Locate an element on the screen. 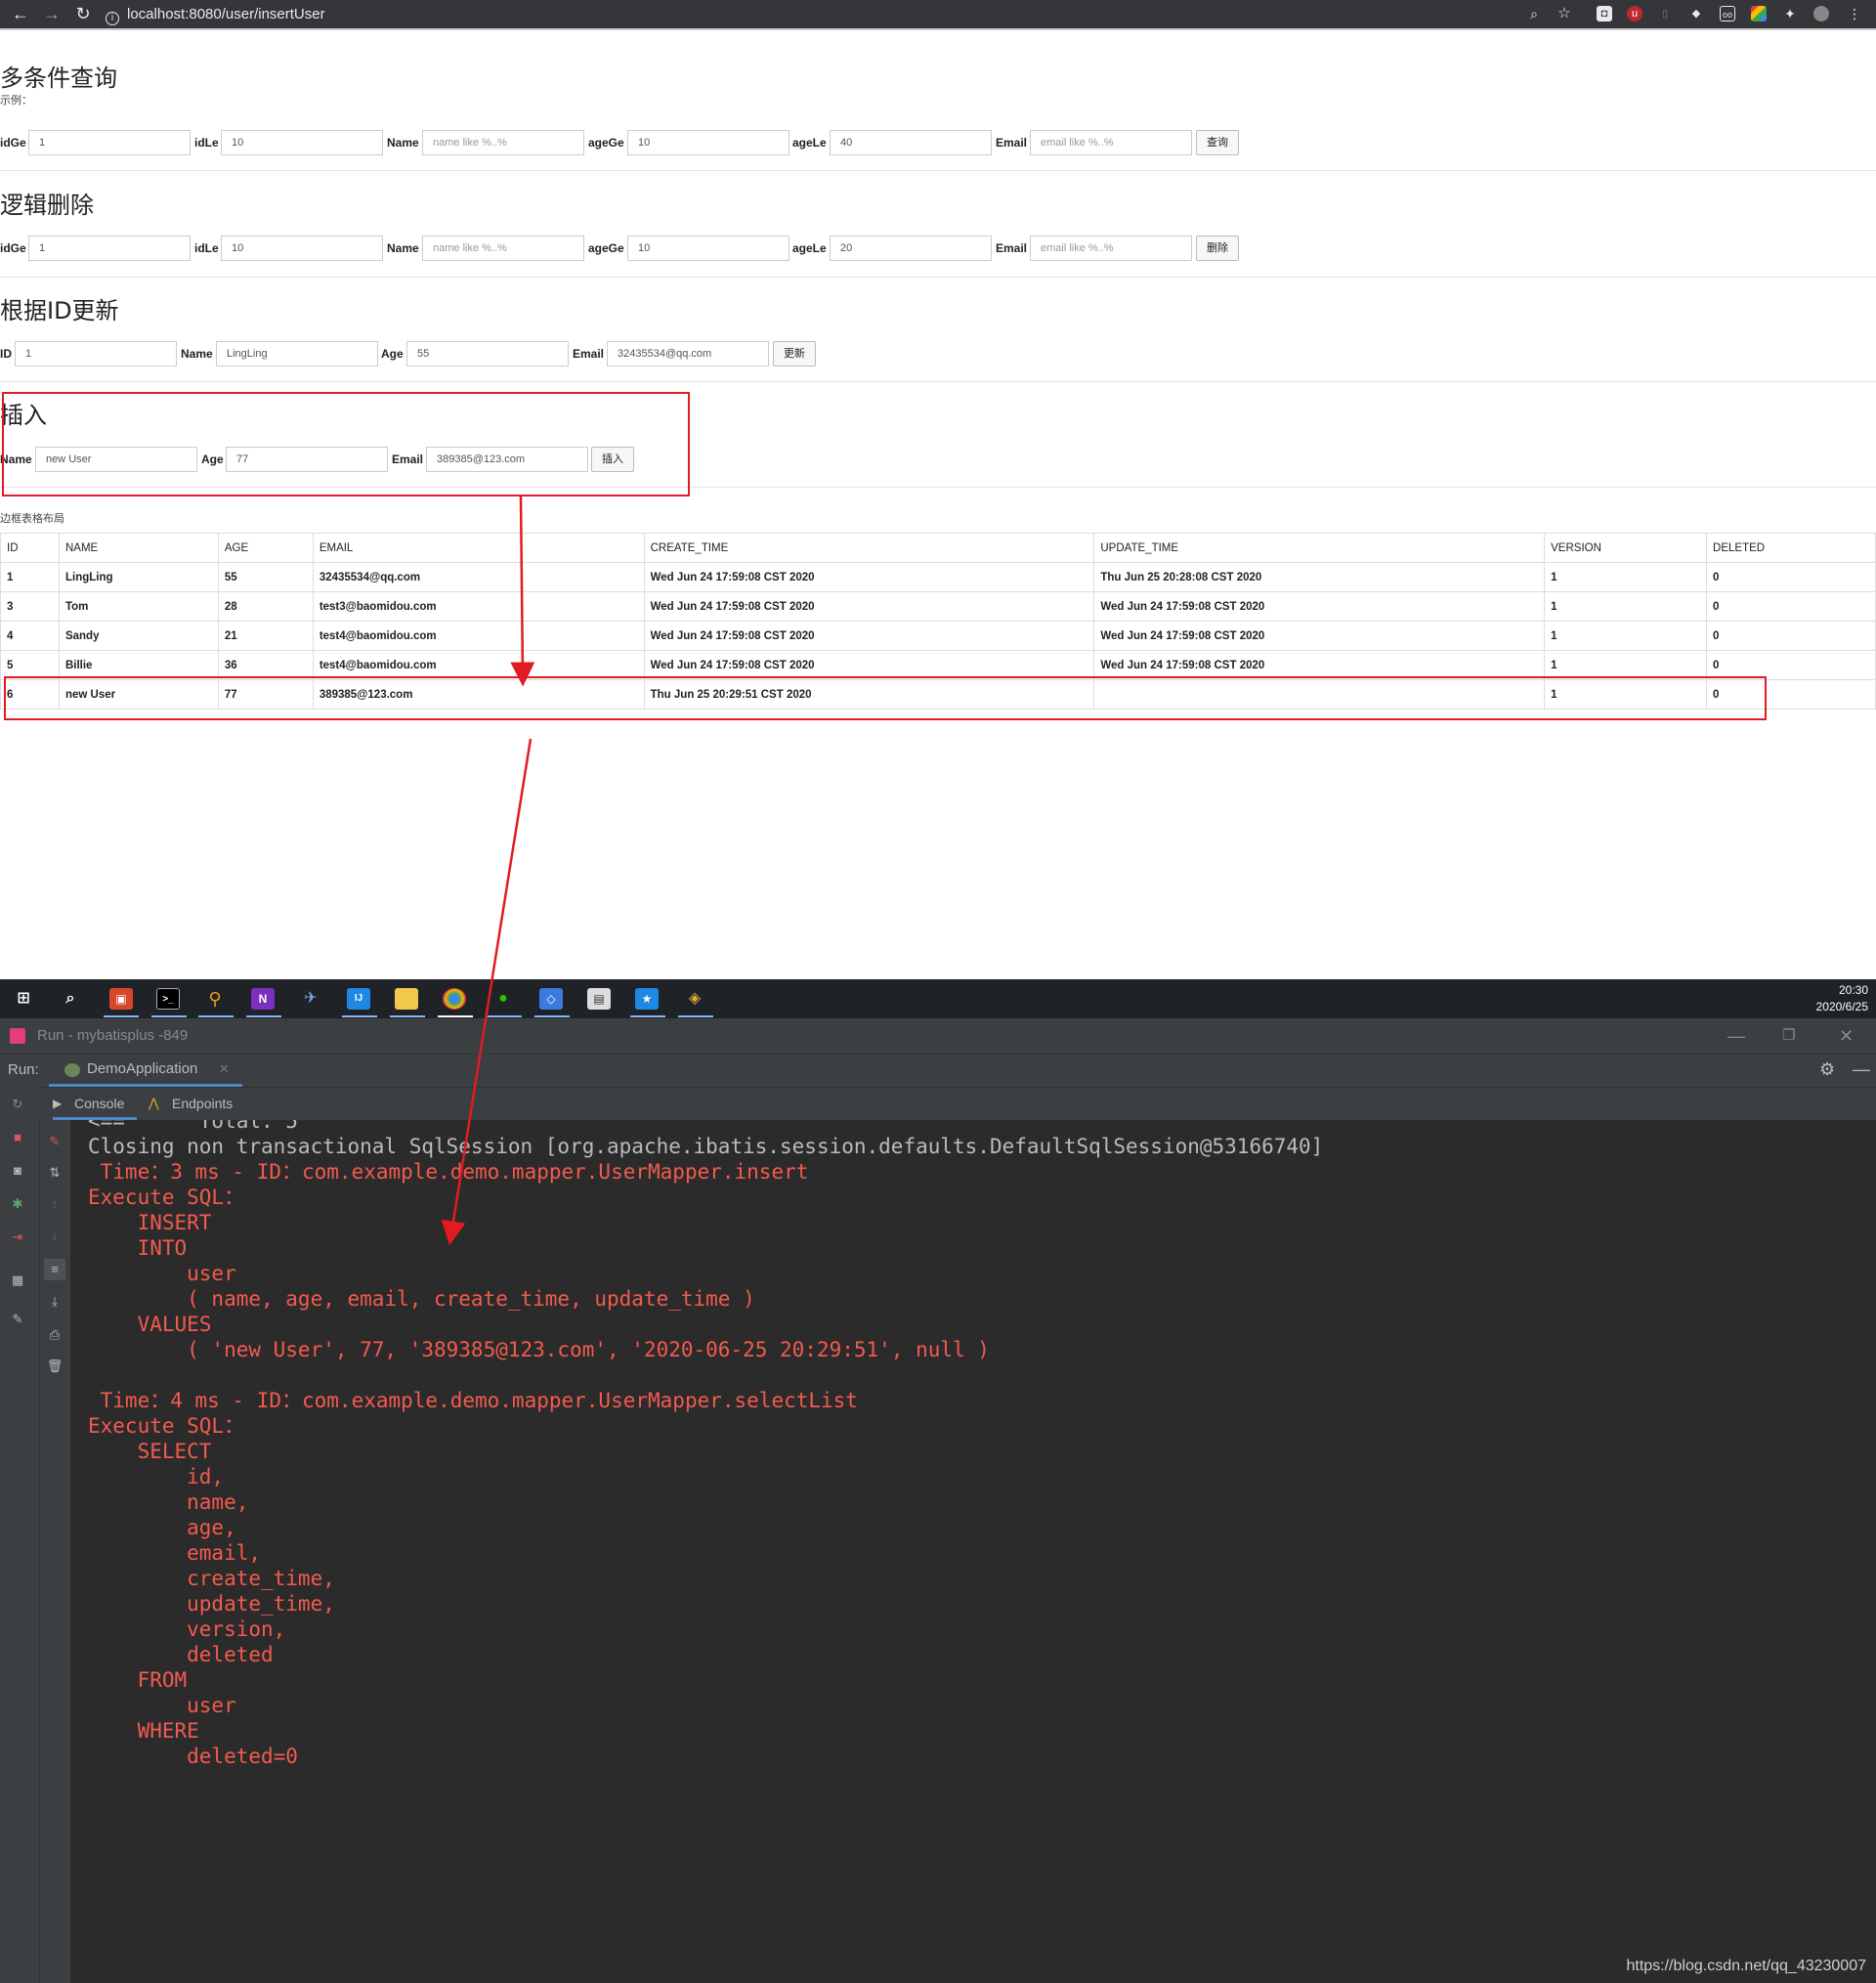 The height and width of the screenshot is (1983, 1876). update-button: 更新 is located at coordinates (794, 353).